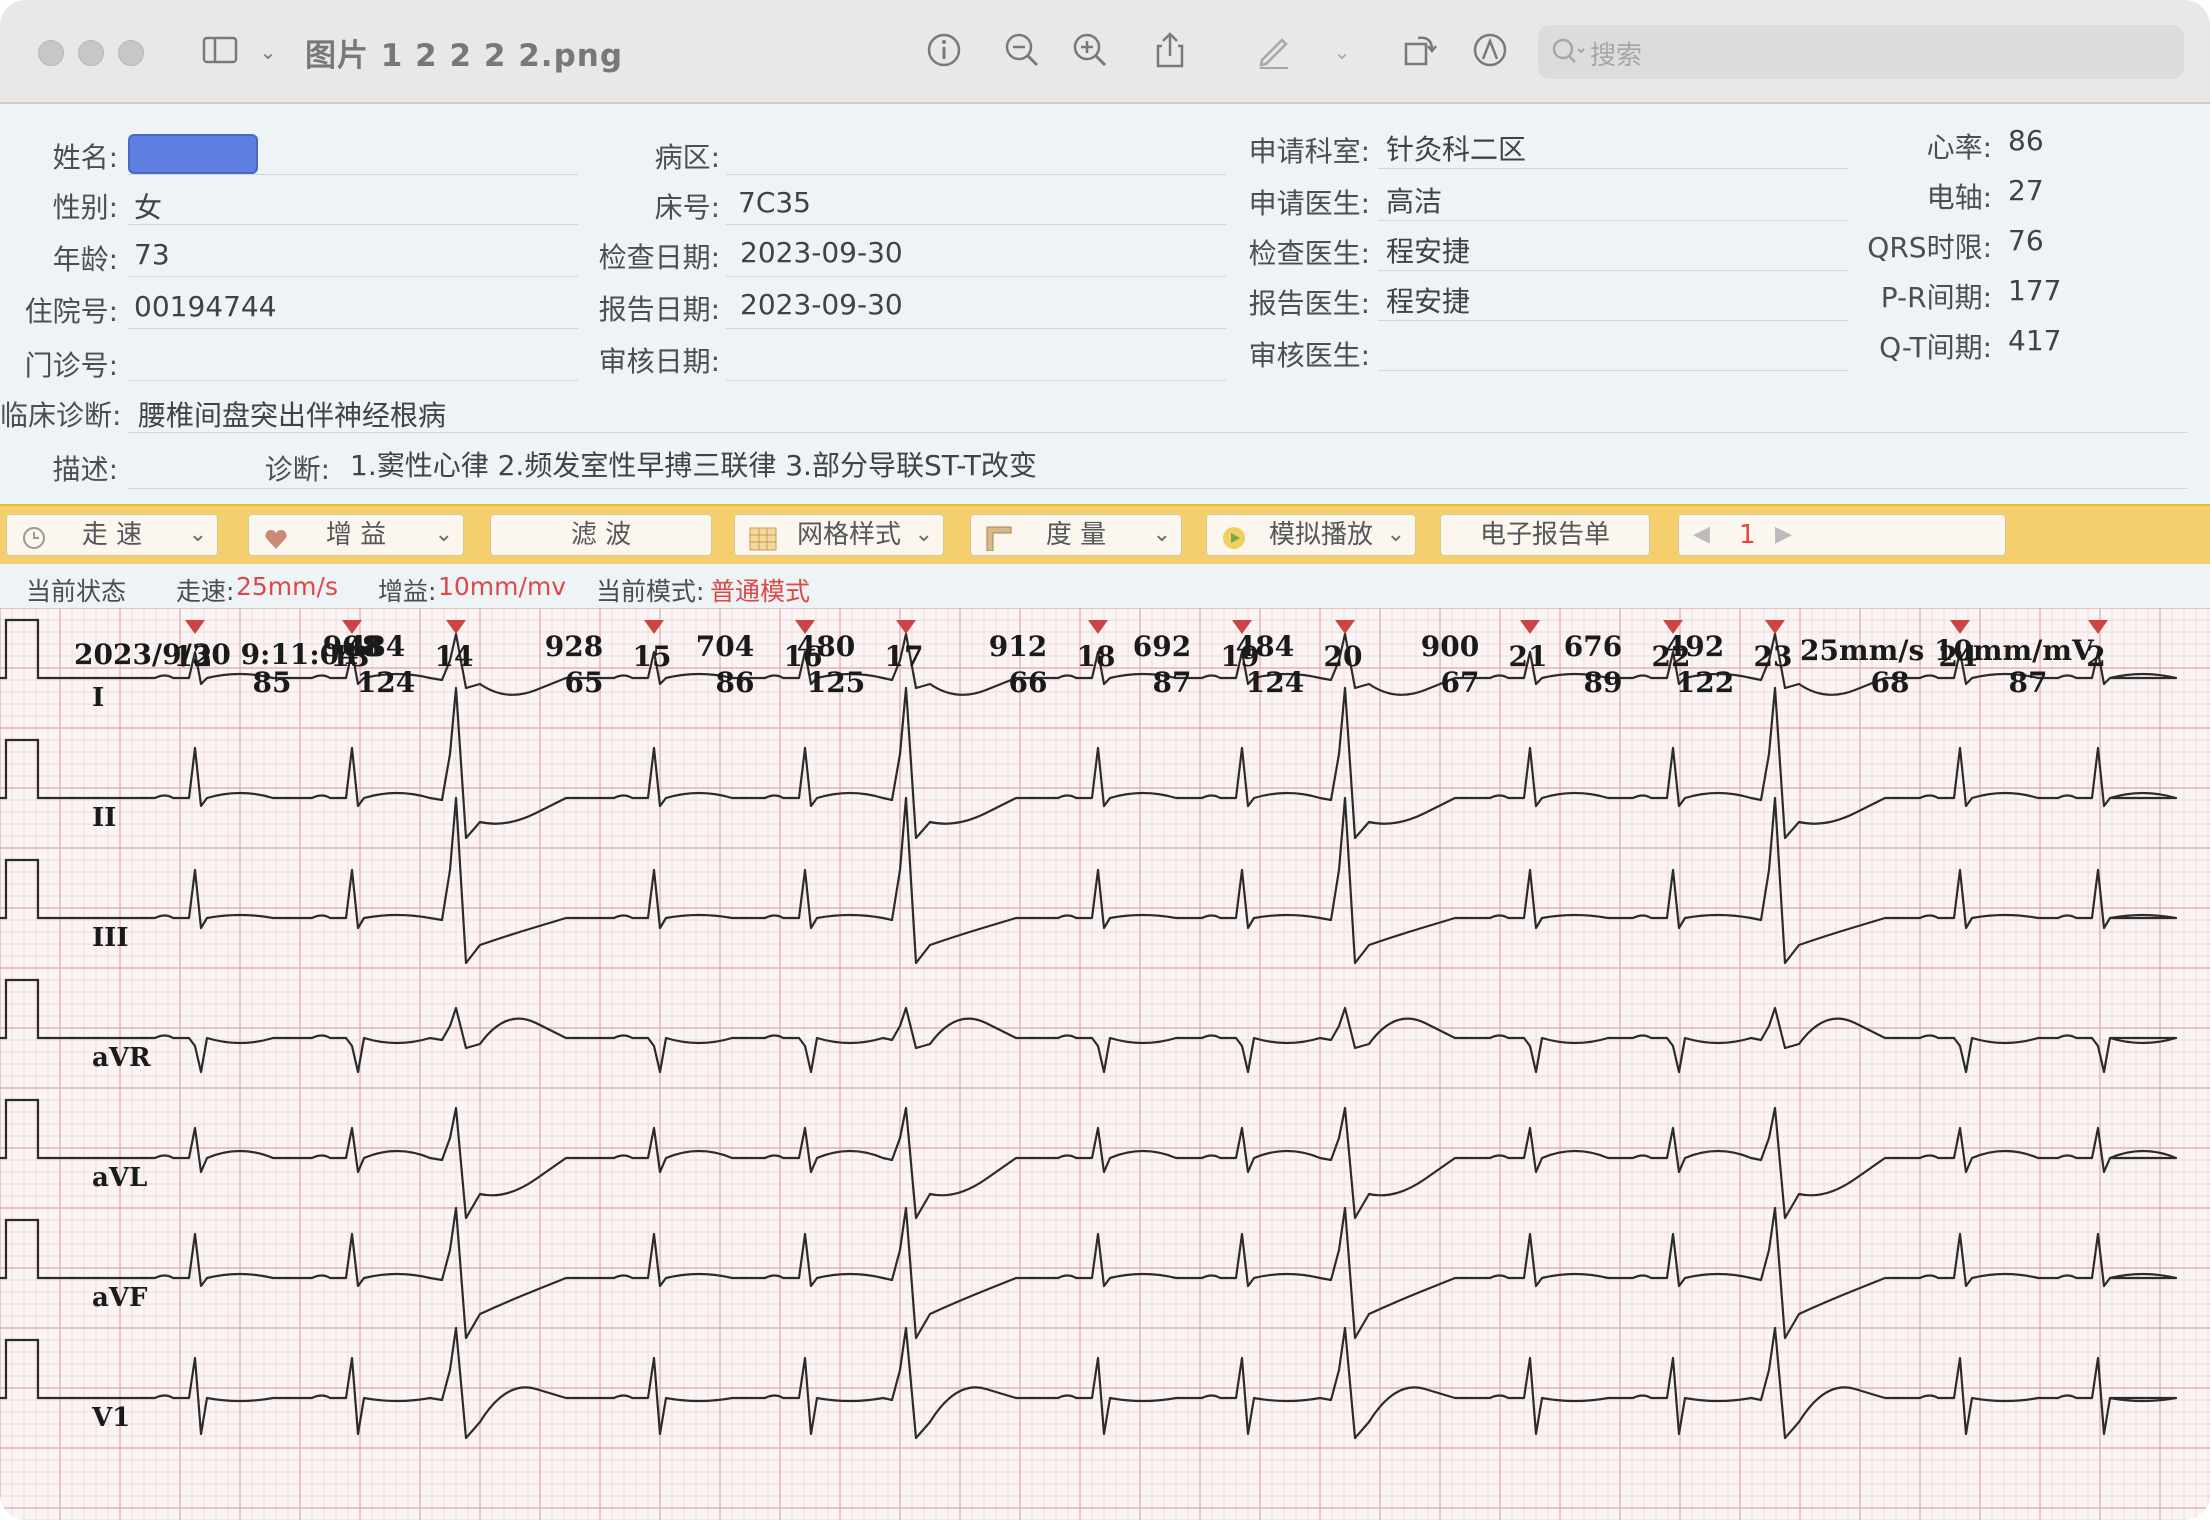  What do you see at coordinates (1309, 303) in the screenshot?
I see `report-doctor-label: 报告医生:` at bounding box center [1309, 303].